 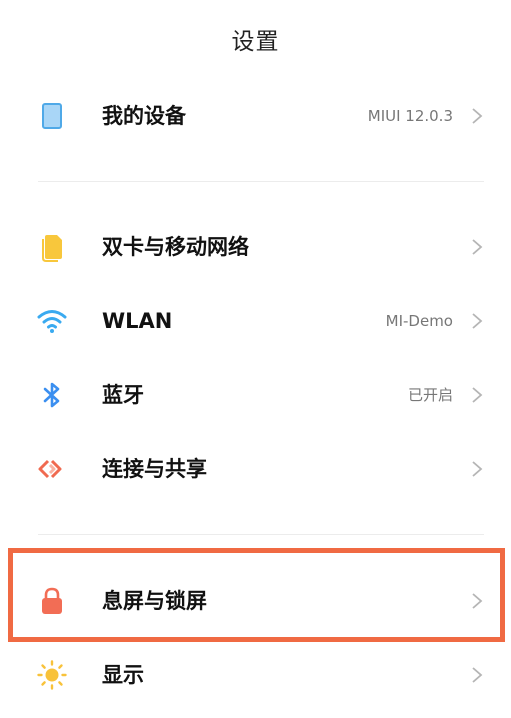 I want to click on settings-item-bluetooth: 蓝牙 已开启, so click(x=255, y=395).